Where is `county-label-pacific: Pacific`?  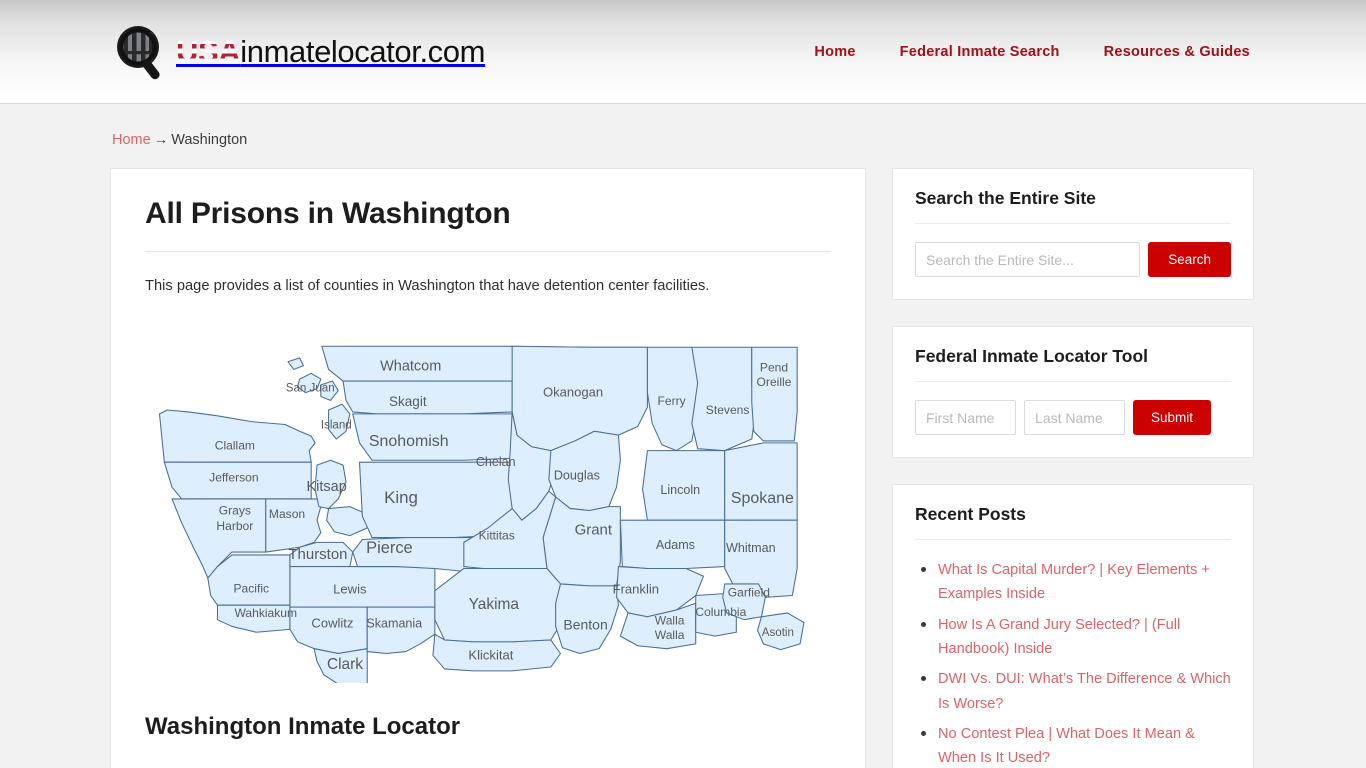 county-label-pacific: Pacific is located at coordinates (252, 589).